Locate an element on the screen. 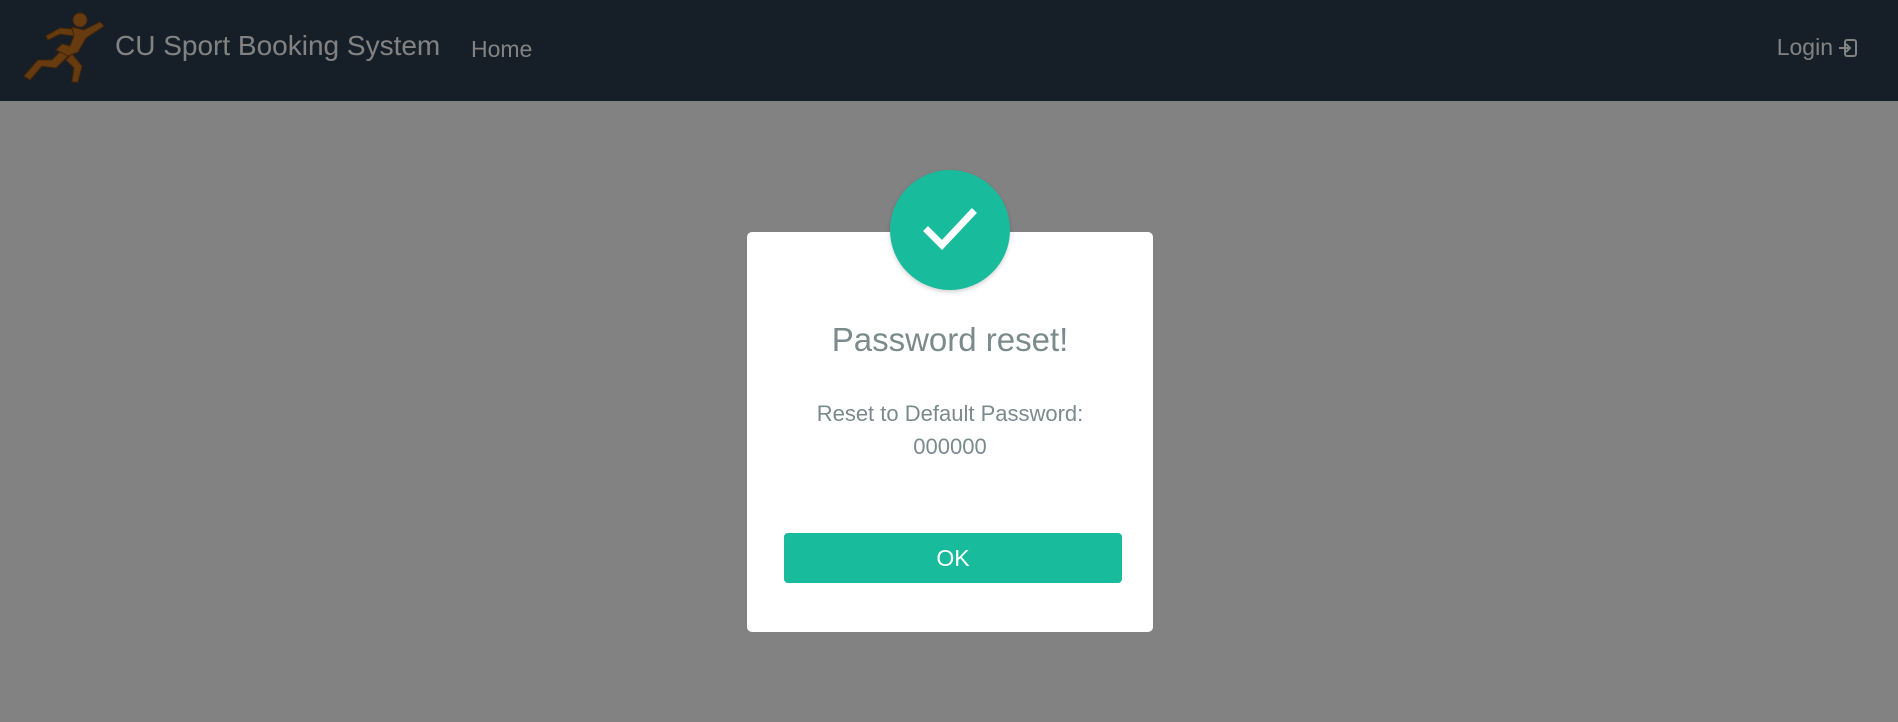 The image size is (1898, 722). default-password-value: 000000 is located at coordinates (950, 446).